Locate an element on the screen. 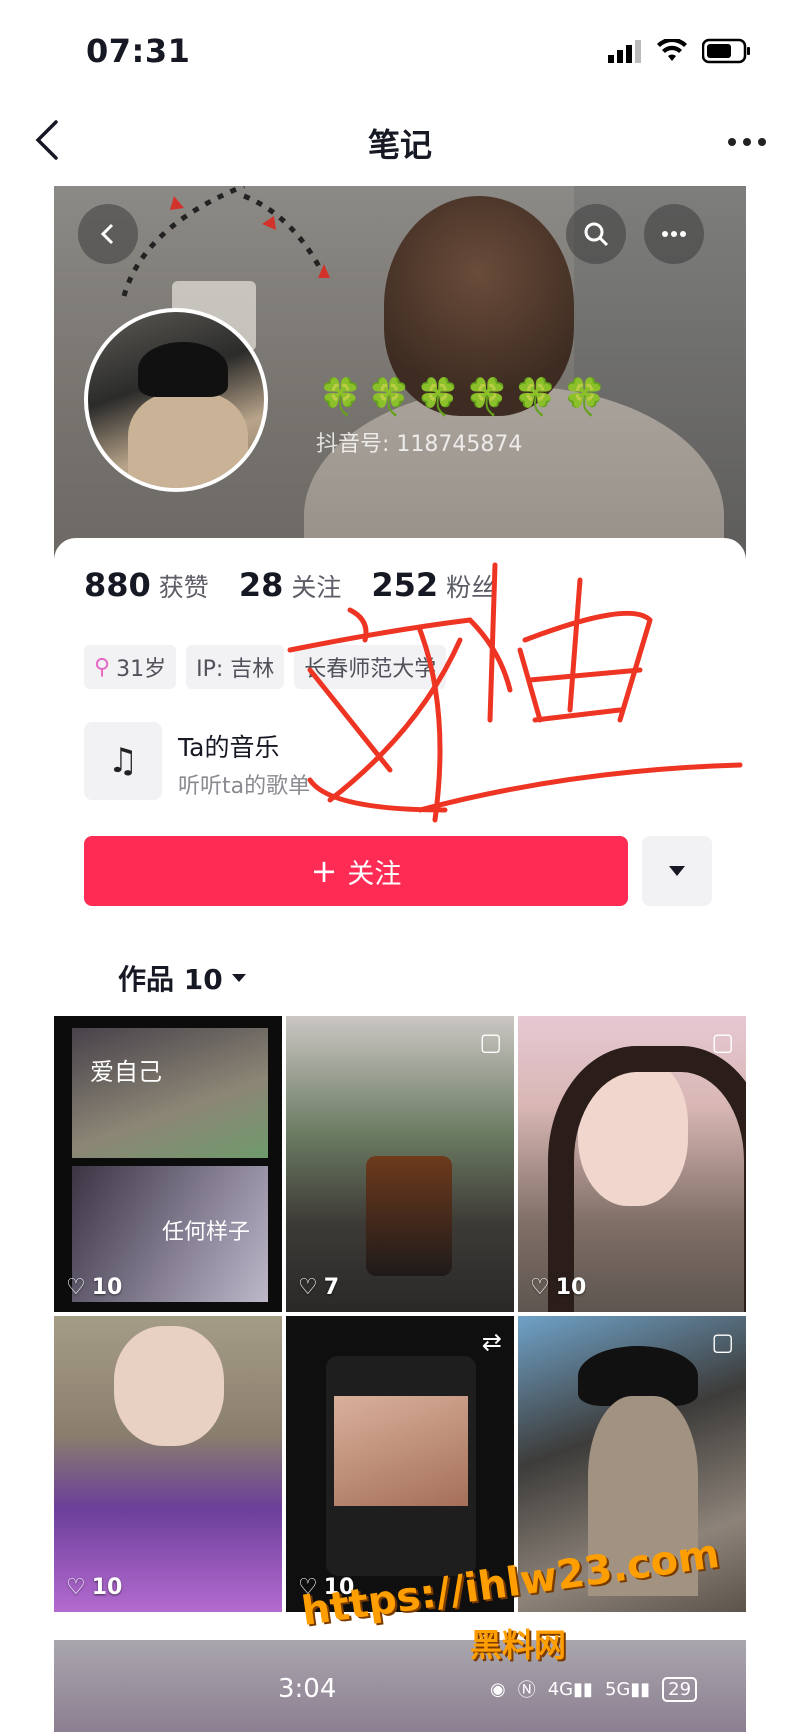 The width and height of the screenshot is (800, 1732). search-icon is located at coordinates (596, 234).